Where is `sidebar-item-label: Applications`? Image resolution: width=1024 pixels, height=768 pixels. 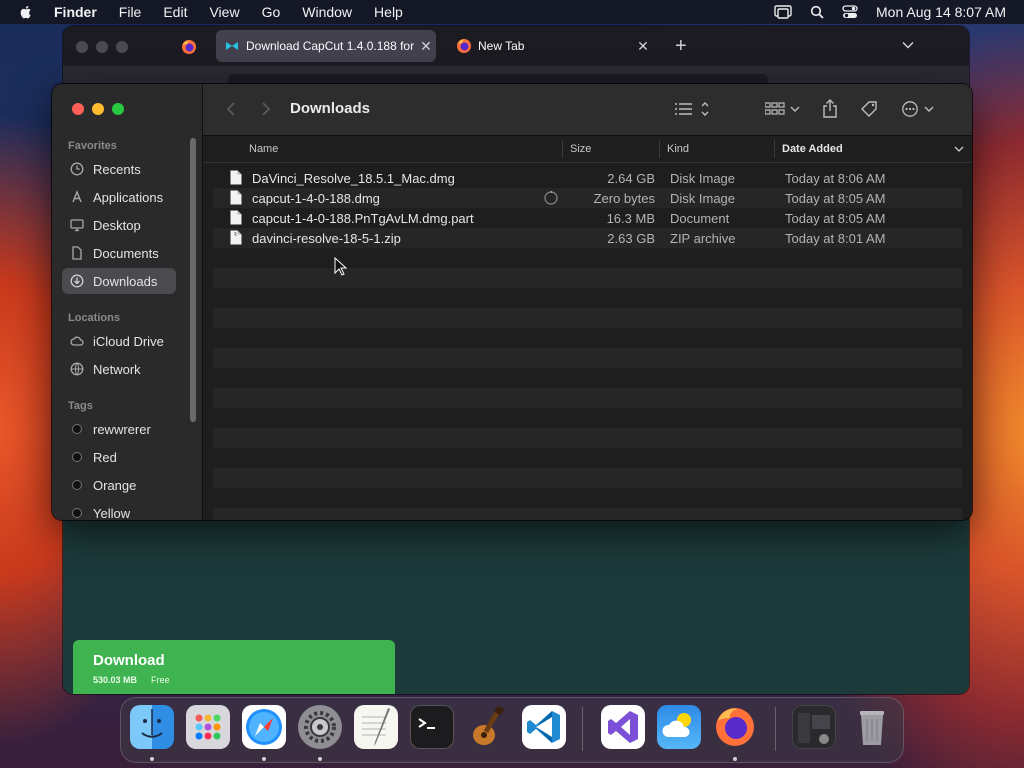
sidebar-item-label: Applications is located at coordinates (128, 197).